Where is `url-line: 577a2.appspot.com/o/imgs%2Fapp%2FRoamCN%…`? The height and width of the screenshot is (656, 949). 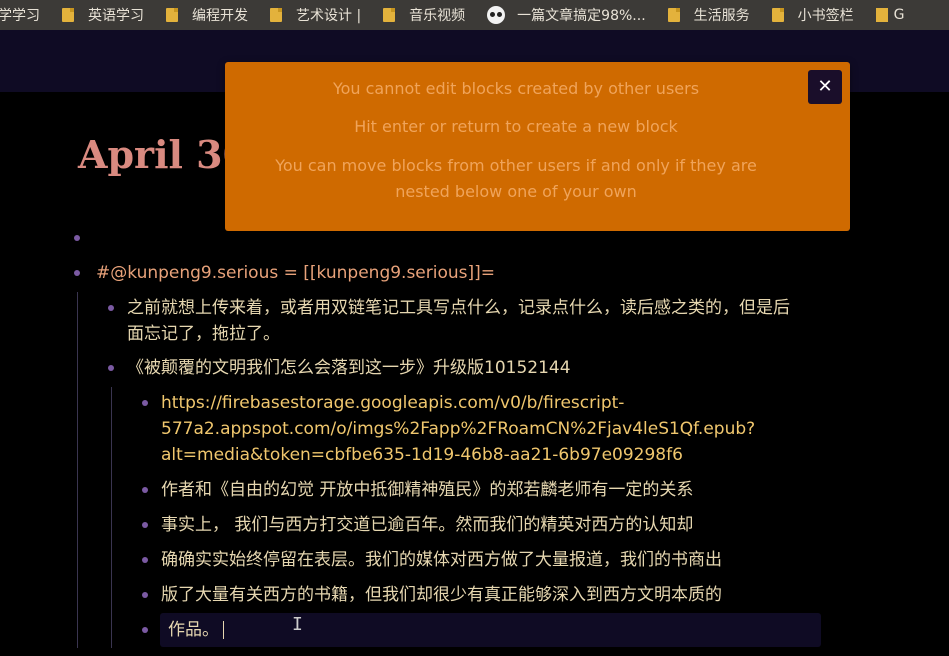
url-line: 577a2.appspot.com/o/imgs%2Fapp%2FRoamCN%… is located at coordinates (458, 429).